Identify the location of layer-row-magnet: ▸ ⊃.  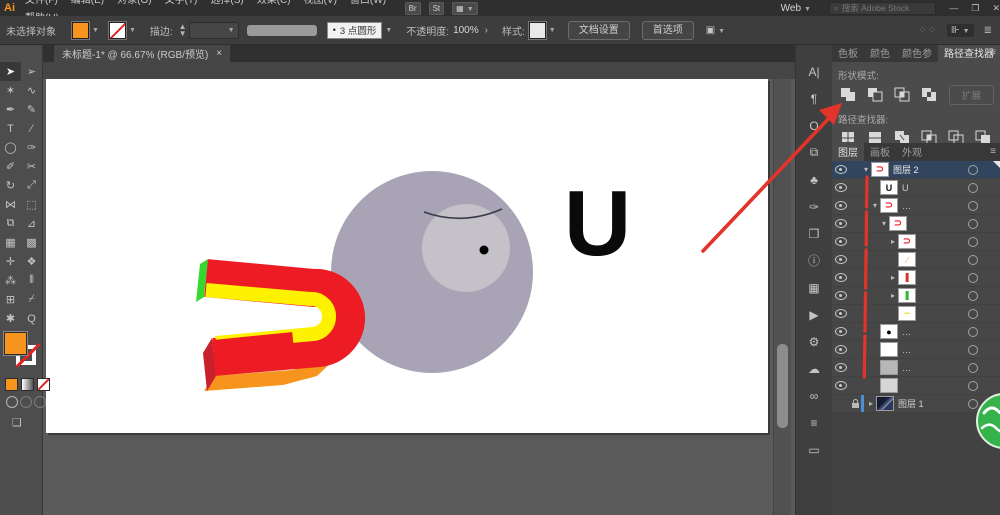
(916, 242).